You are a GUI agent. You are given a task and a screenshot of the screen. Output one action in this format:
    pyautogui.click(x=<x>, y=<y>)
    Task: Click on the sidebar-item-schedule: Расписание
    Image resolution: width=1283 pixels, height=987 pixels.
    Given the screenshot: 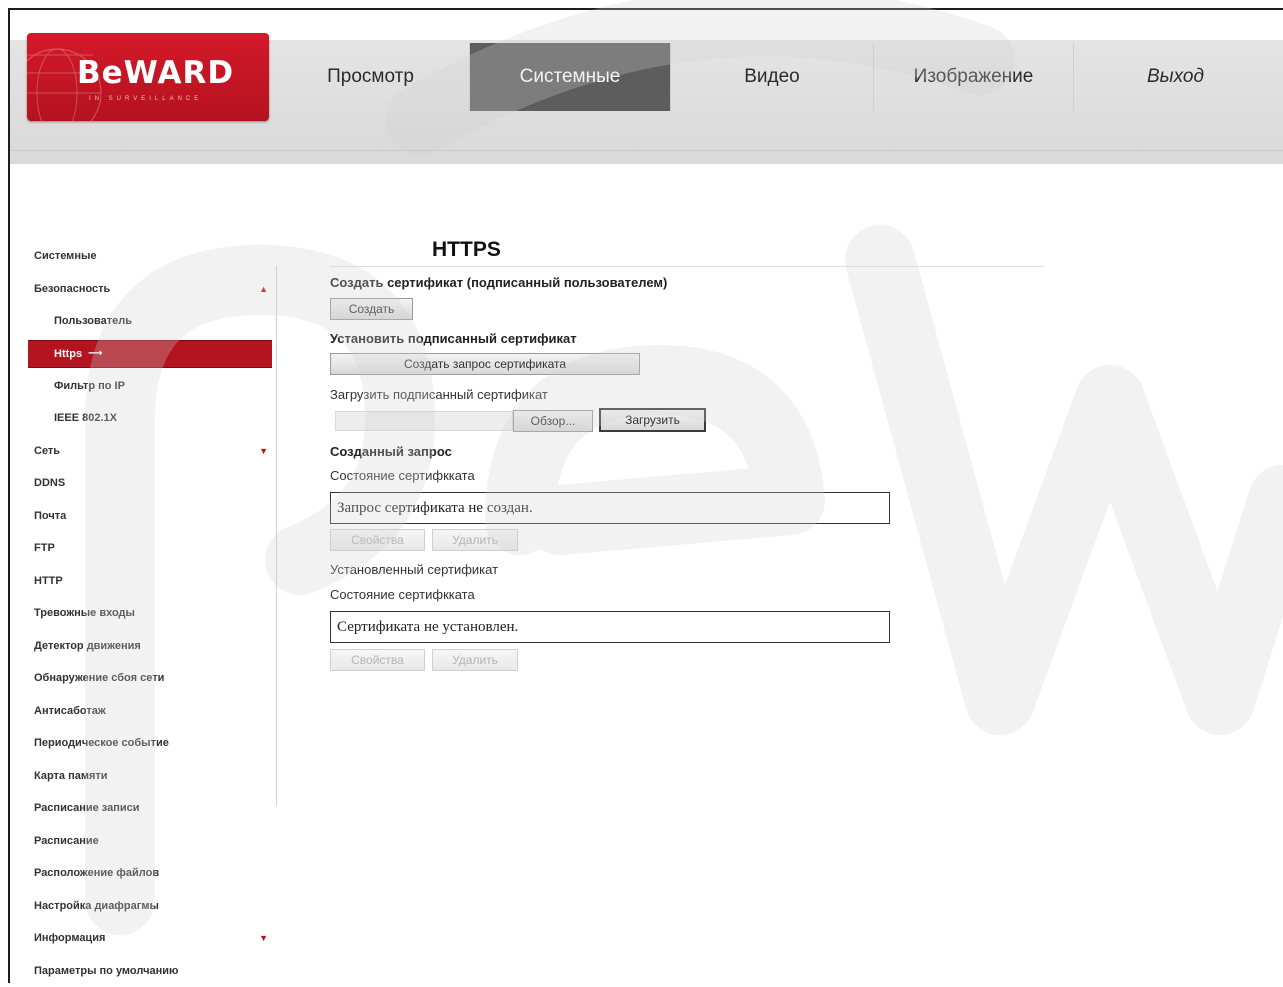 What is the action you would take?
    pyautogui.click(x=150, y=841)
    